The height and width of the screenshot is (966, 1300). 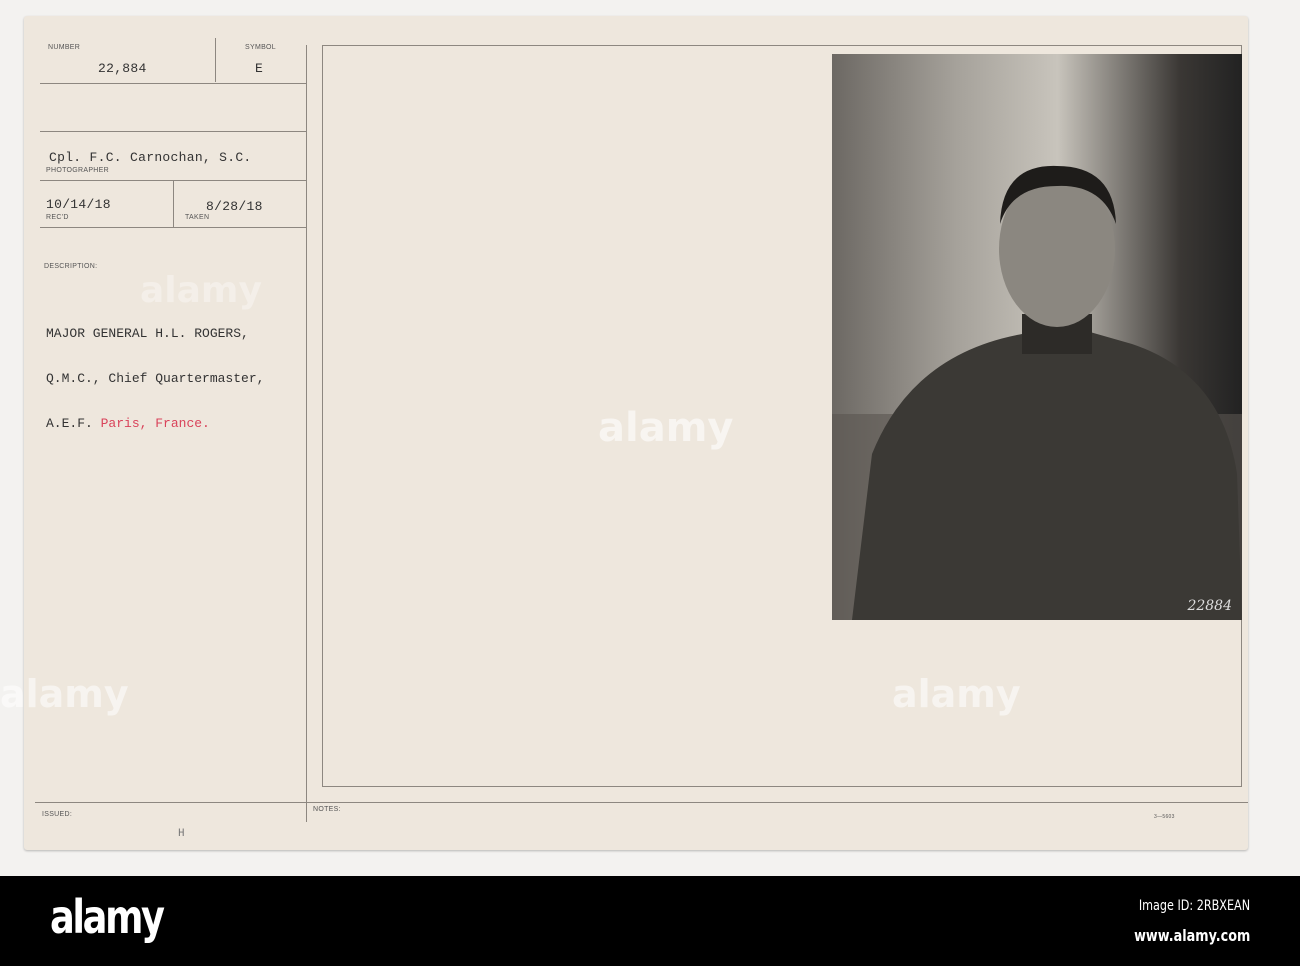 I want to click on number-value: 22,884, so click(x=122, y=68).